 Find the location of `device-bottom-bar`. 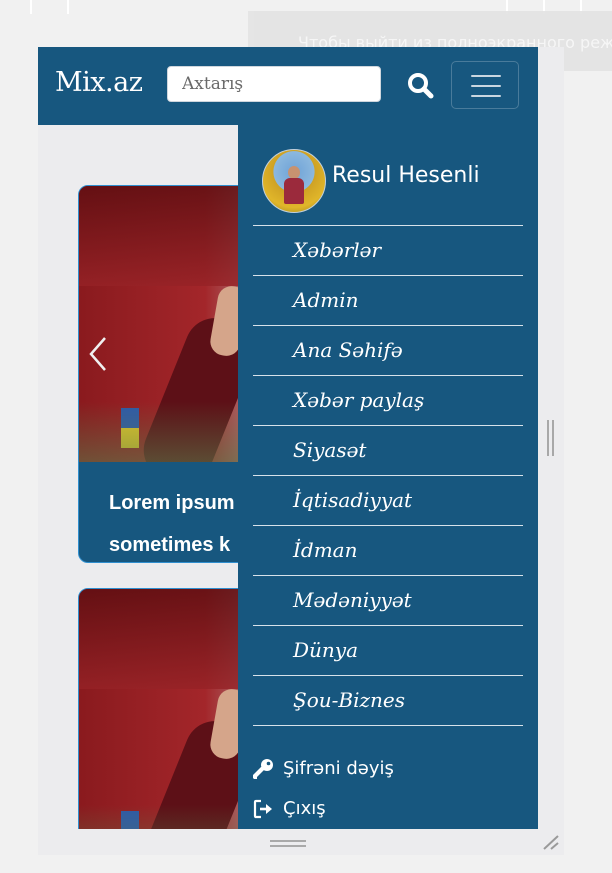

device-bottom-bar is located at coordinates (301, 842).